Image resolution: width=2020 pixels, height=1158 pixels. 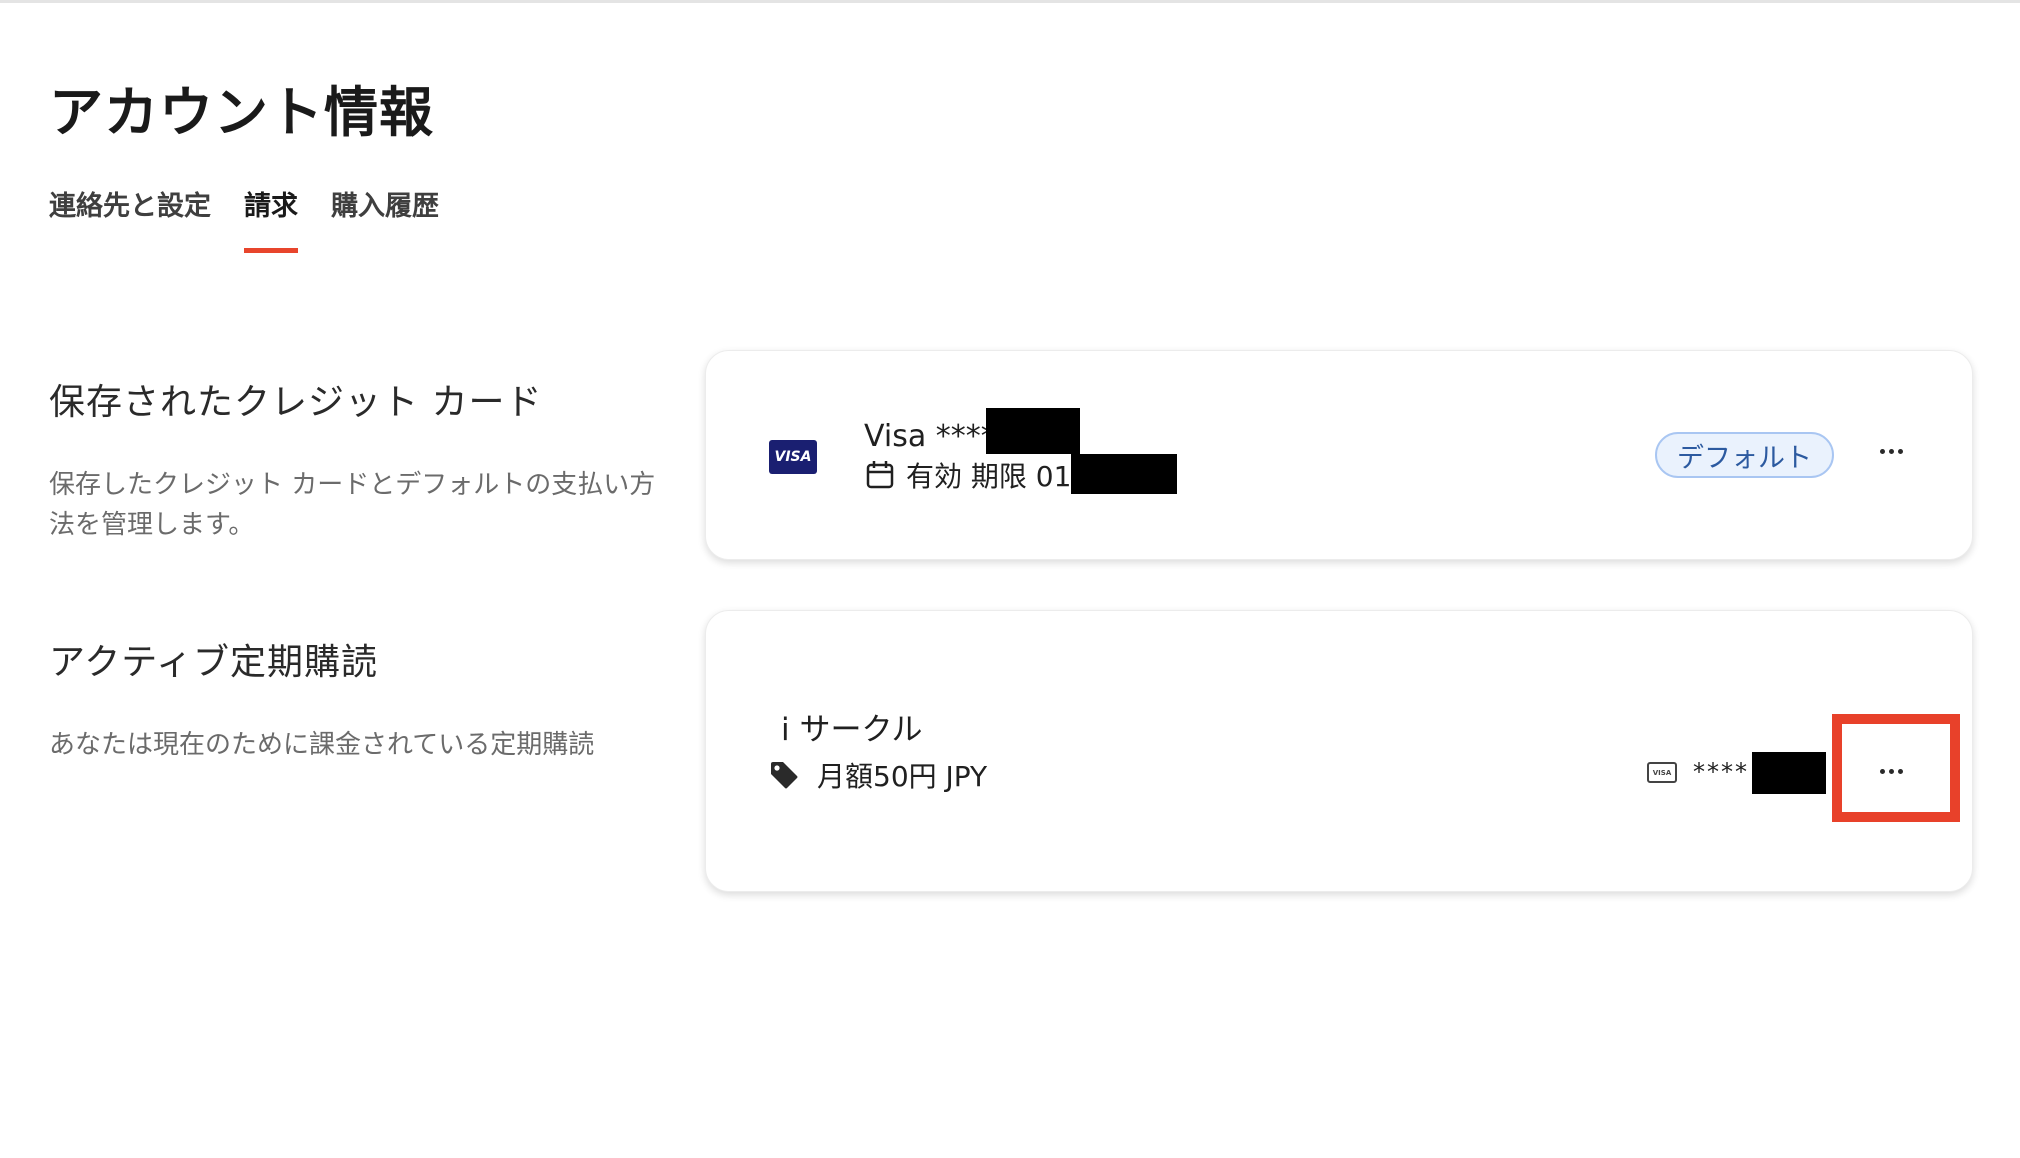 What do you see at coordinates (1033, 431) in the screenshot?
I see `redacted-card-number` at bounding box center [1033, 431].